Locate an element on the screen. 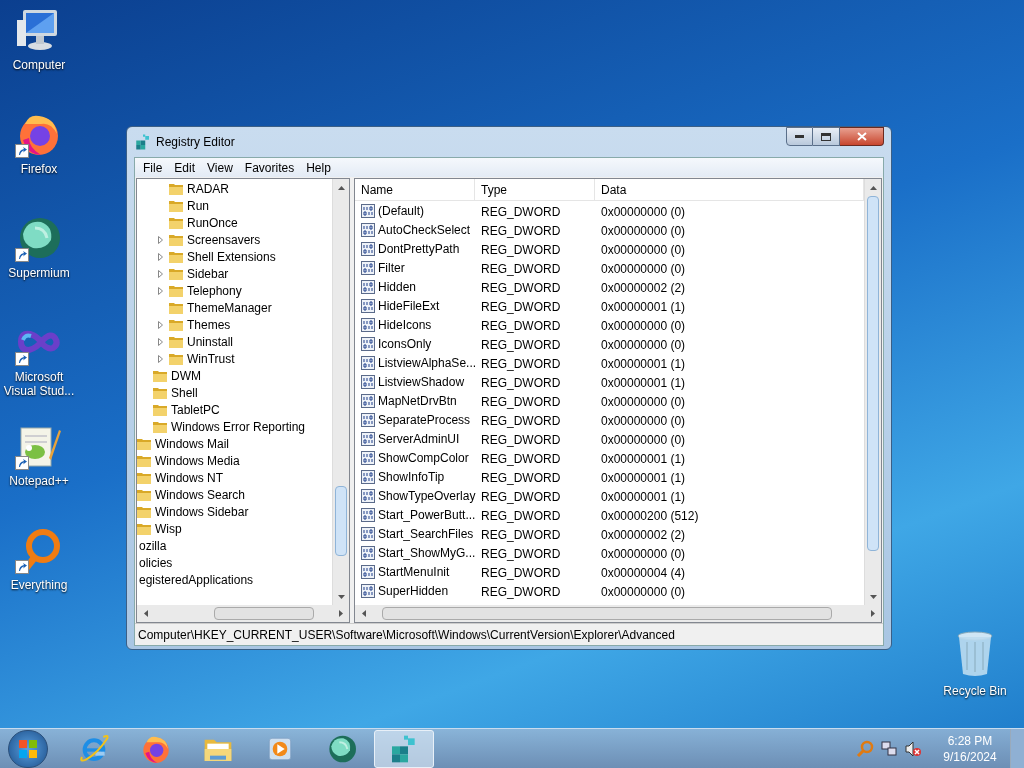 Image resolution: width=1024 pixels, height=768 pixels. menu-item: Help is located at coordinates (318, 167).